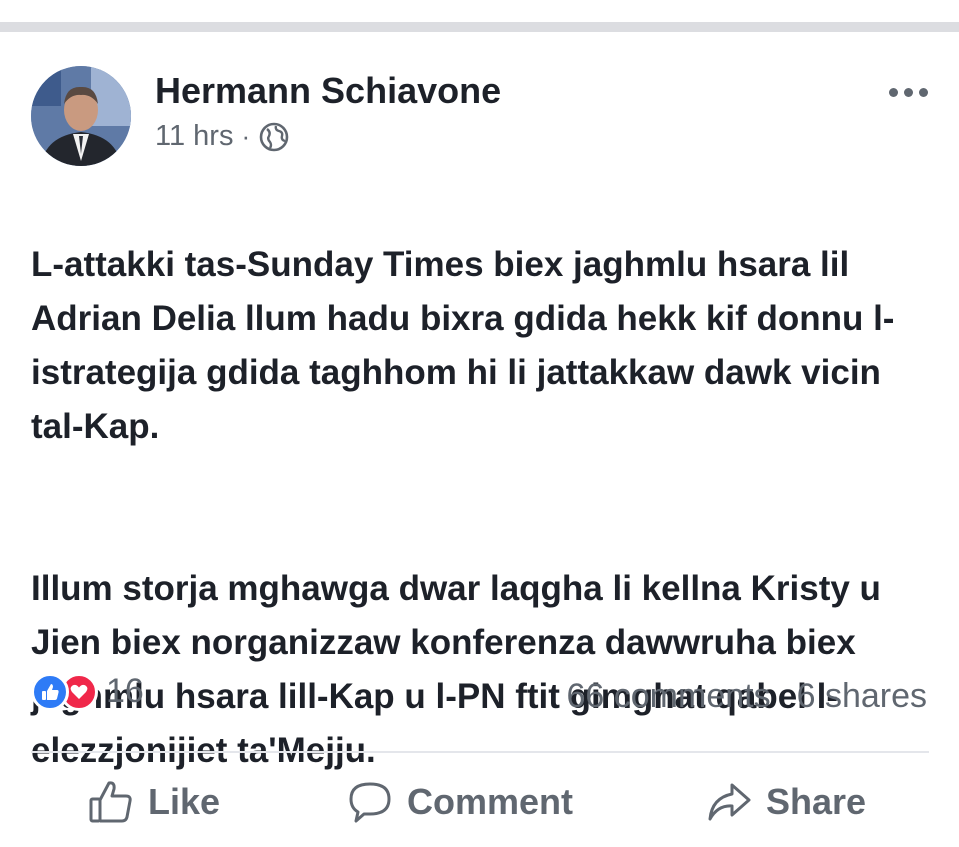  I want to click on action-bar: Like Comment Share, so click(479, 802).